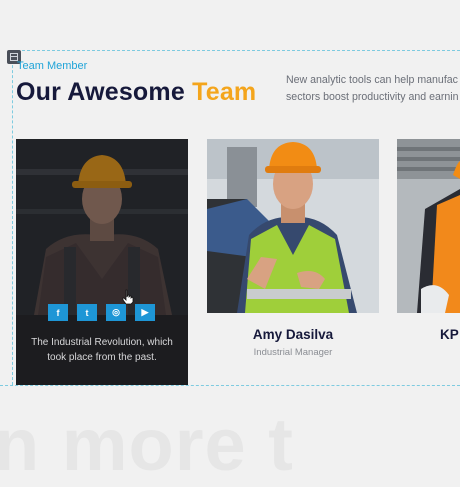 The width and height of the screenshot is (460, 487). Describe the element at coordinates (128, 297) in the screenshot. I see `hand-cursor-icon` at that location.